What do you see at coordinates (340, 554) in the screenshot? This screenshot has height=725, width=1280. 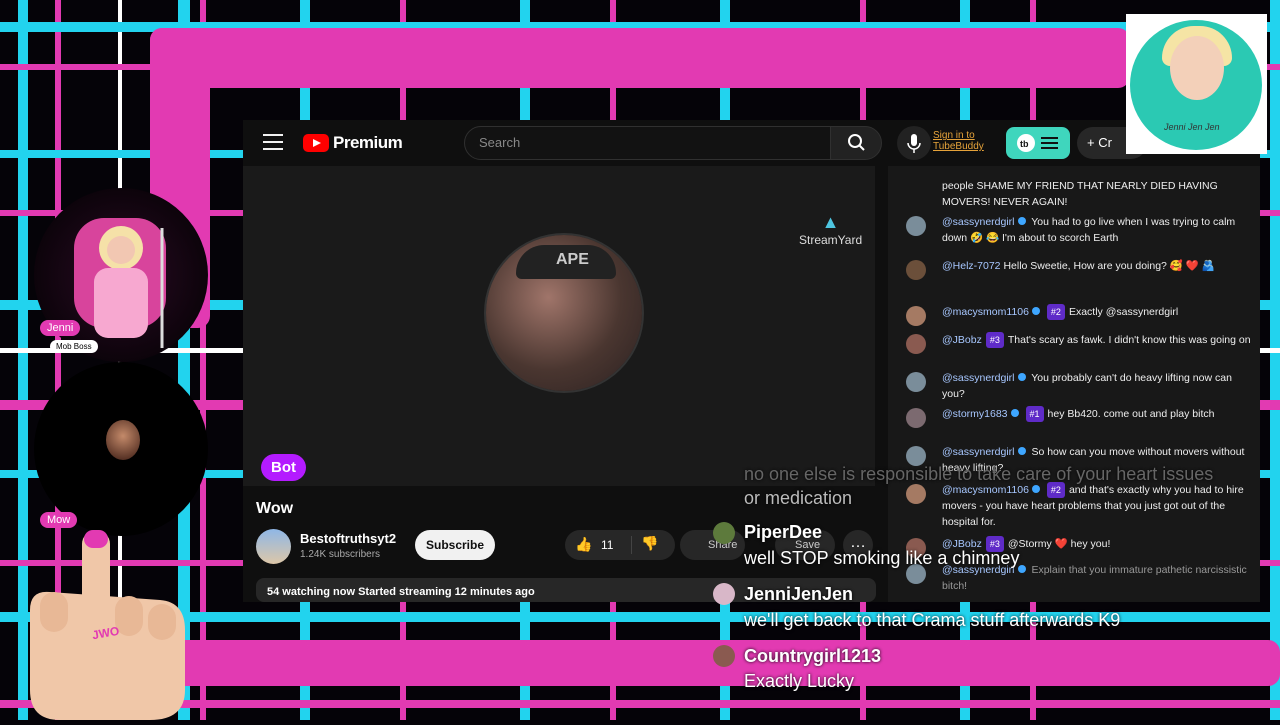 I see `subscriber-count: 1.24K subscribers` at bounding box center [340, 554].